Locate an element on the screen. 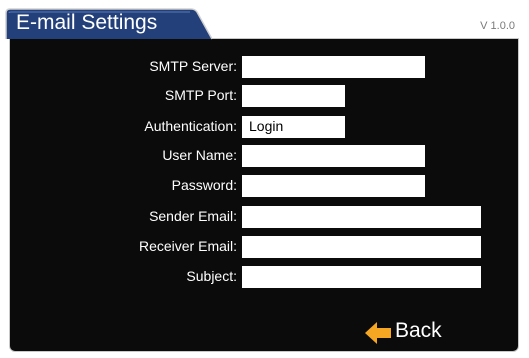 This screenshot has height=358, width=529. subject-row: Subject: is located at coordinates (265, 277).